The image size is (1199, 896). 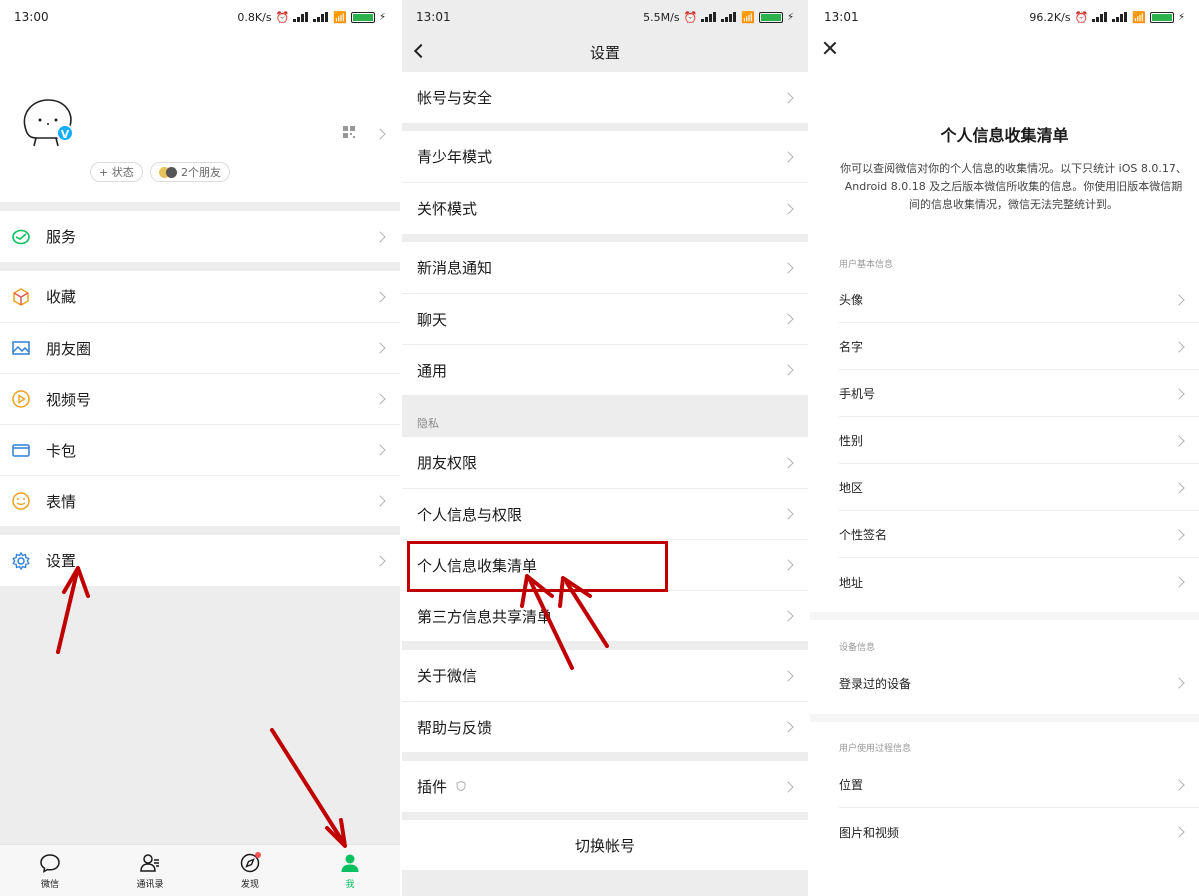 What do you see at coordinates (1019, 347) in the screenshot?
I see `info-item-name: 名字` at bounding box center [1019, 347].